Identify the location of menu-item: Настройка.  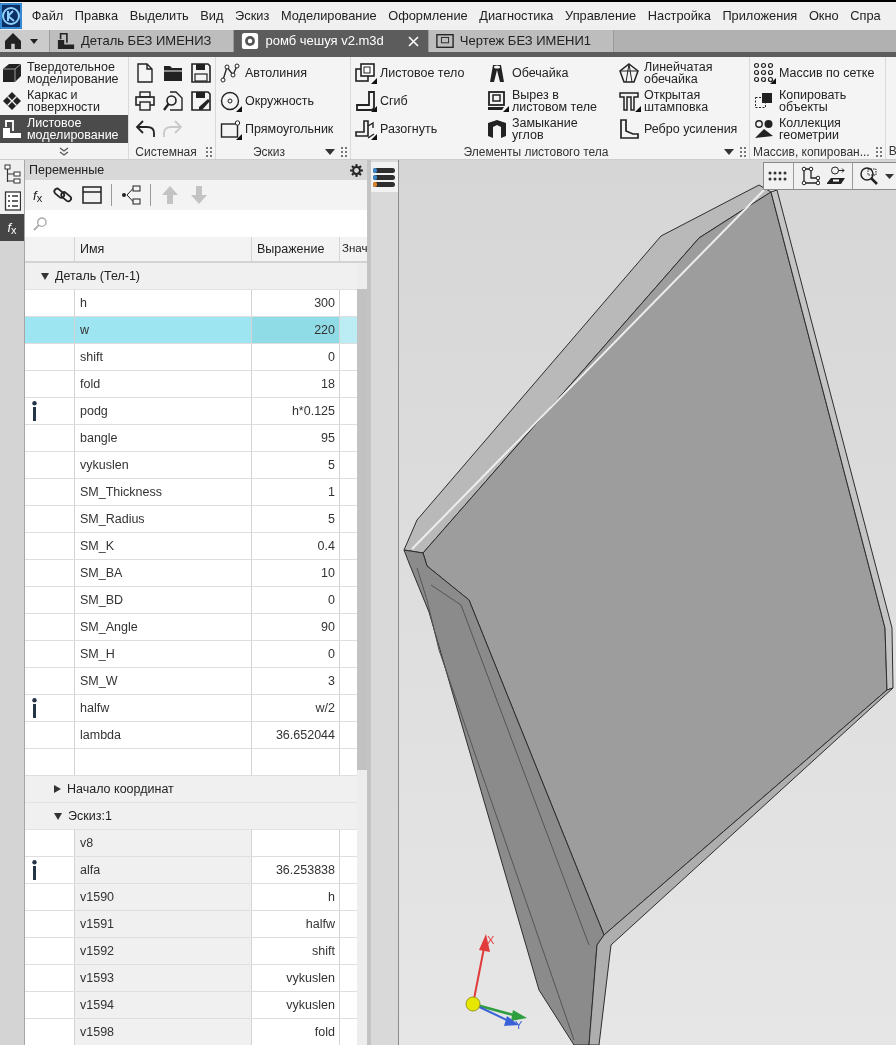
(679, 16).